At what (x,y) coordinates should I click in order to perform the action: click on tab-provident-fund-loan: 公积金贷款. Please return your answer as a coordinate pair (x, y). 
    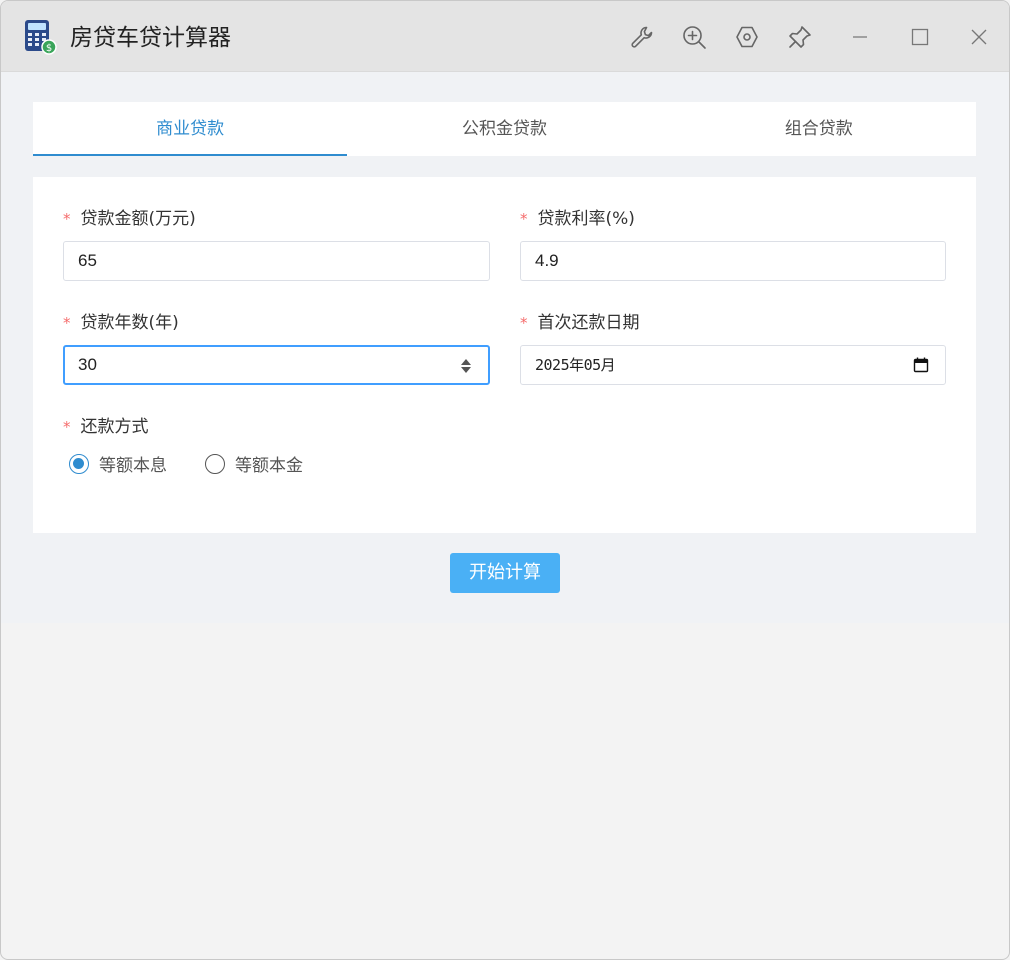
    Looking at the image, I should click on (504, 129).